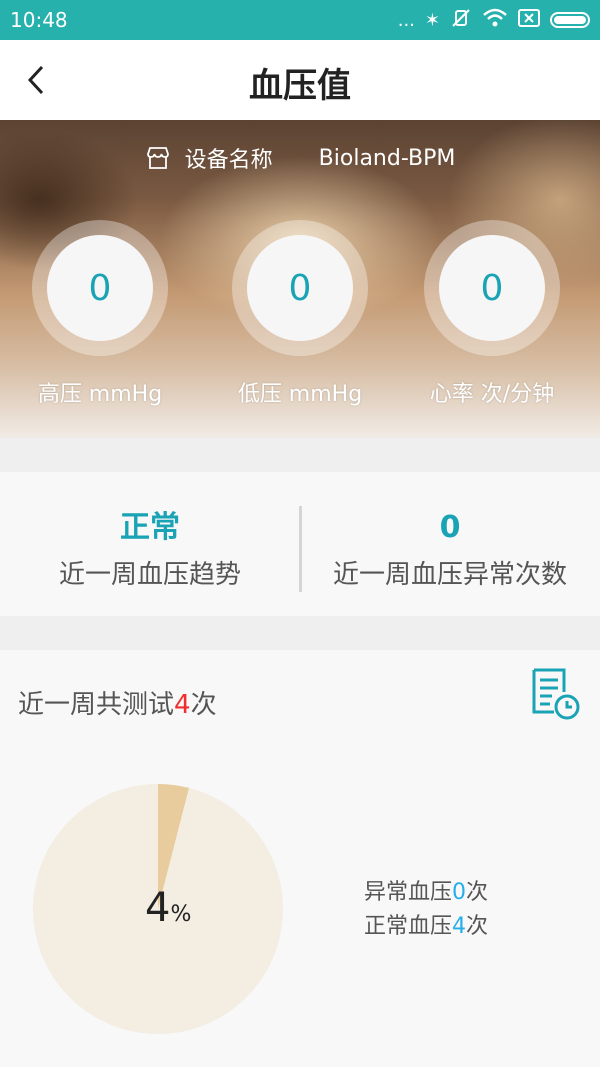 Image resolution: width=600 pixels, height=1067 pixels. Describe the element at coordinates (461, 20) in the screenshot. I see `mute-vibrate-icon` at that location.